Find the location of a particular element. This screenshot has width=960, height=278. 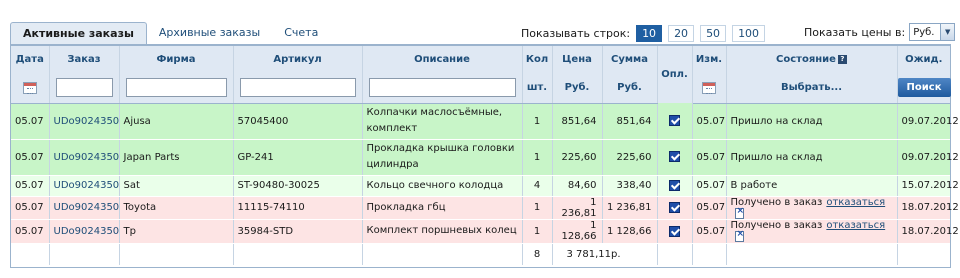

cell-status: В работе is located at coordinates (812, 186).